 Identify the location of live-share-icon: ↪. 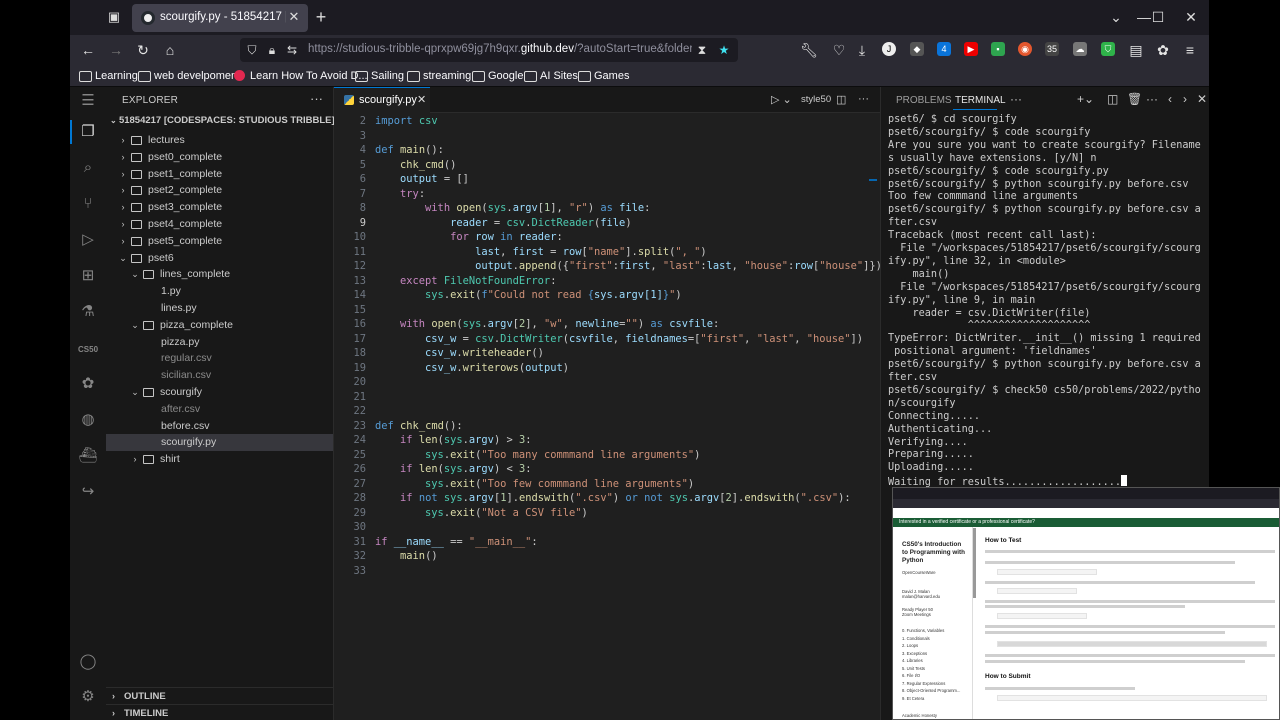
(88, 492).